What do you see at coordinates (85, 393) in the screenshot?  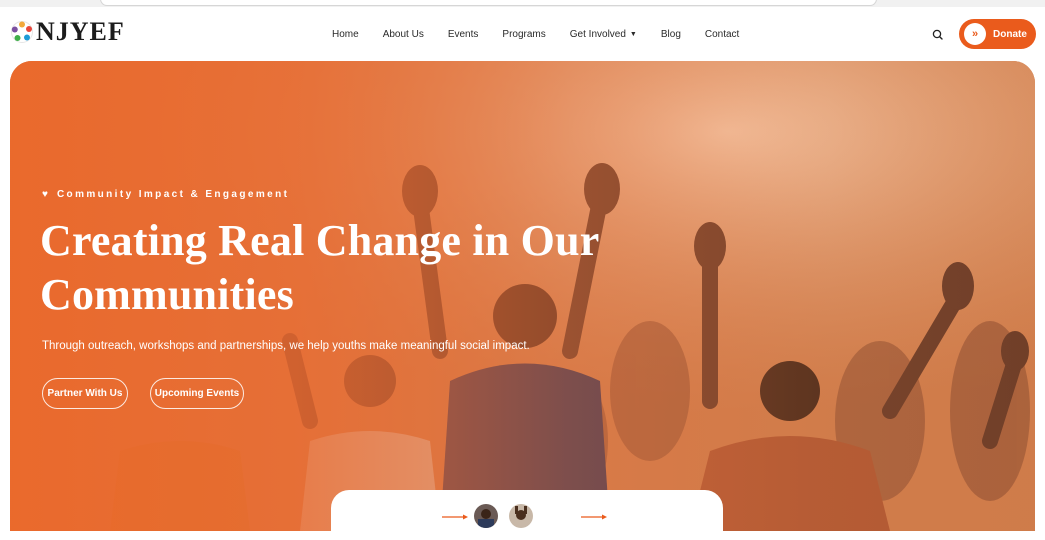 I see `partner-with-us-button: Partner With Us` at bounding box center [85, 393].